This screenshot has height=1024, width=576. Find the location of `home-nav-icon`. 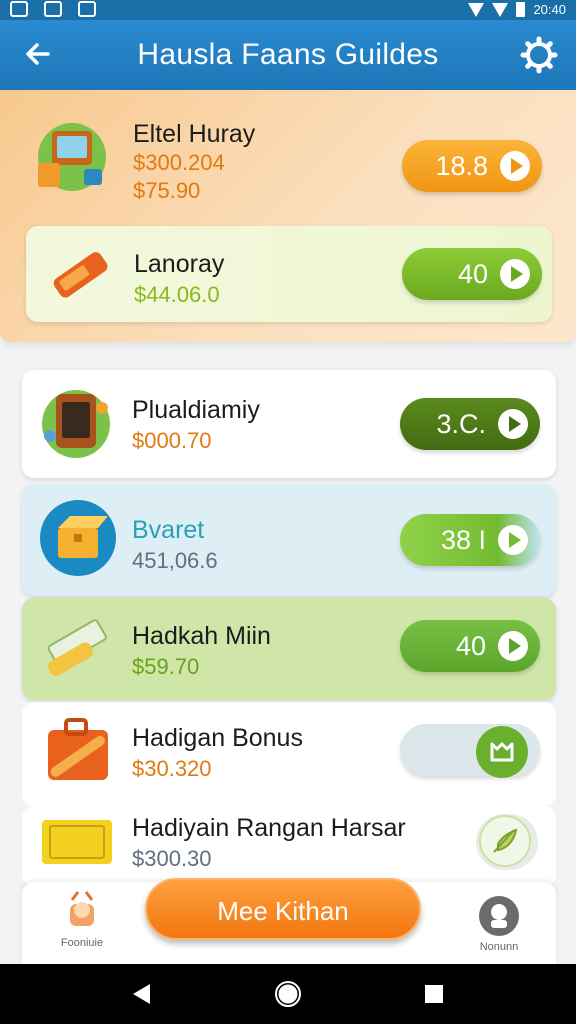

home-nav-icon is located at coordinates (288, 994).